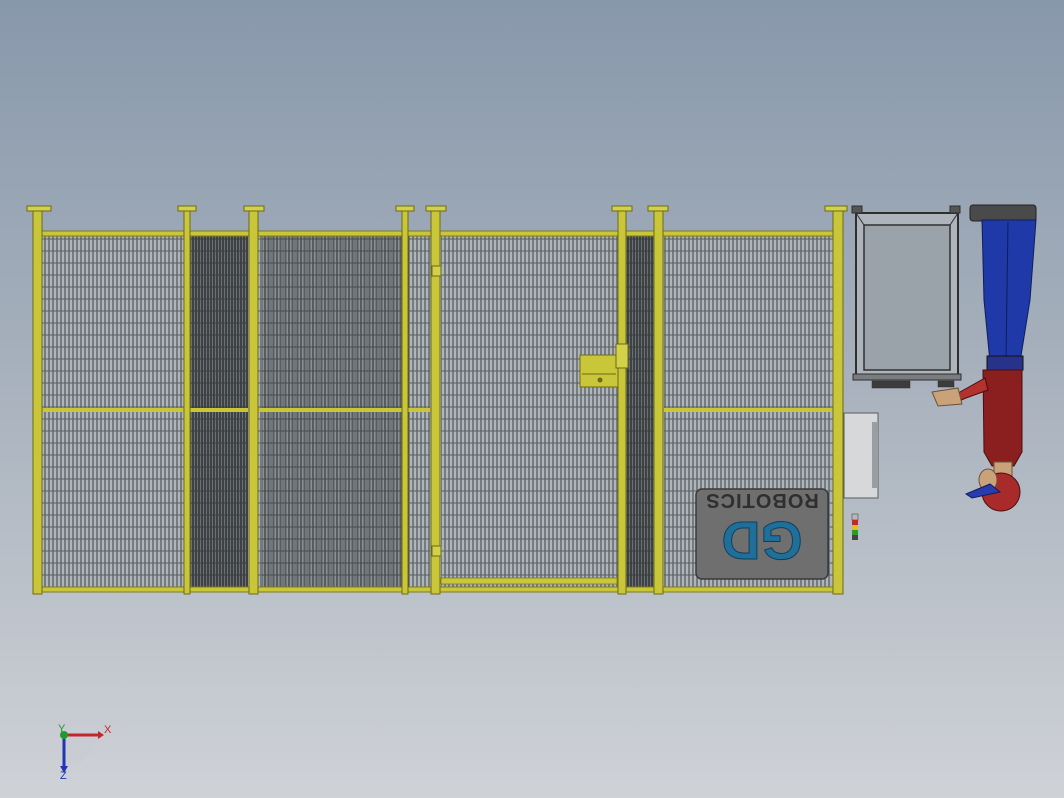  What do you see at coordinates (63, 776) in the screenshot?
I see `z-axis-label: Z` at bounding box center [63, 776].